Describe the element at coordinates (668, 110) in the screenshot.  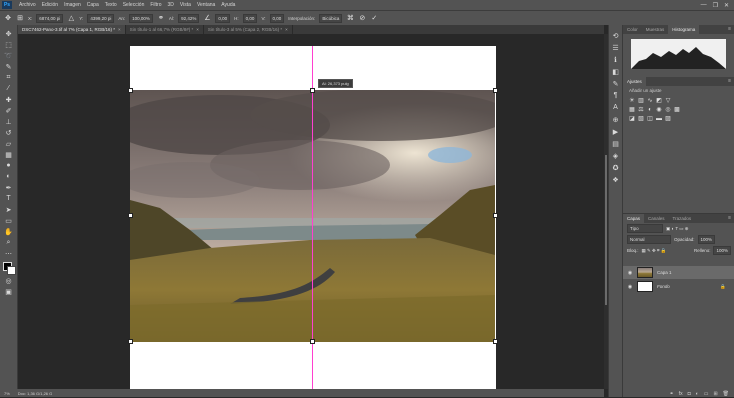
I see `channel-mixer-icon: ◎` at that location.